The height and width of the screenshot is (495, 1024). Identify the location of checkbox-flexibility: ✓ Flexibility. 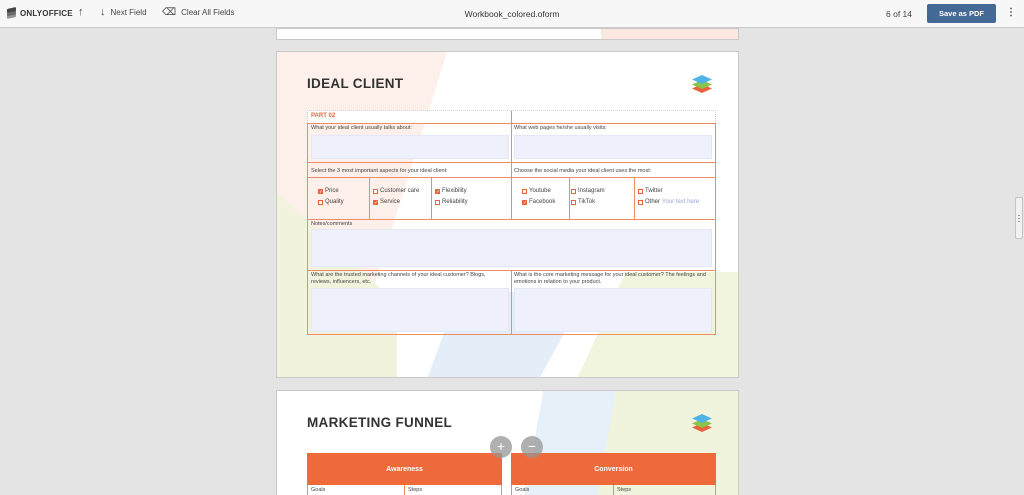
(451, 191).